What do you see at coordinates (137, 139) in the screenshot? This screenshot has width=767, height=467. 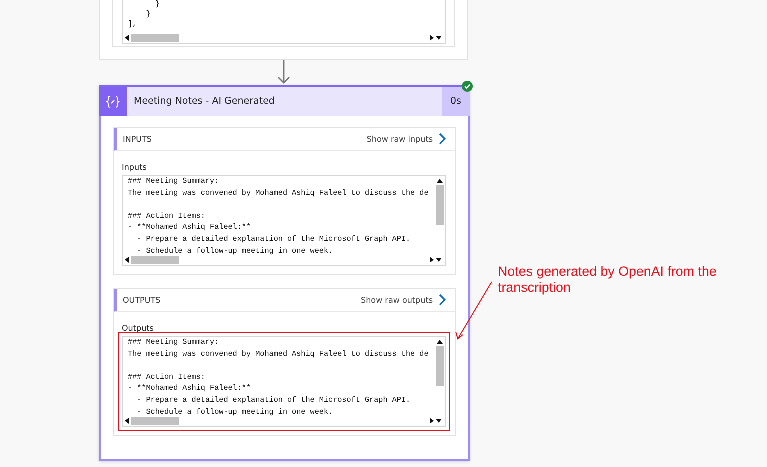 I see `section-title: INPUTS` at bounding box center [137, 139].